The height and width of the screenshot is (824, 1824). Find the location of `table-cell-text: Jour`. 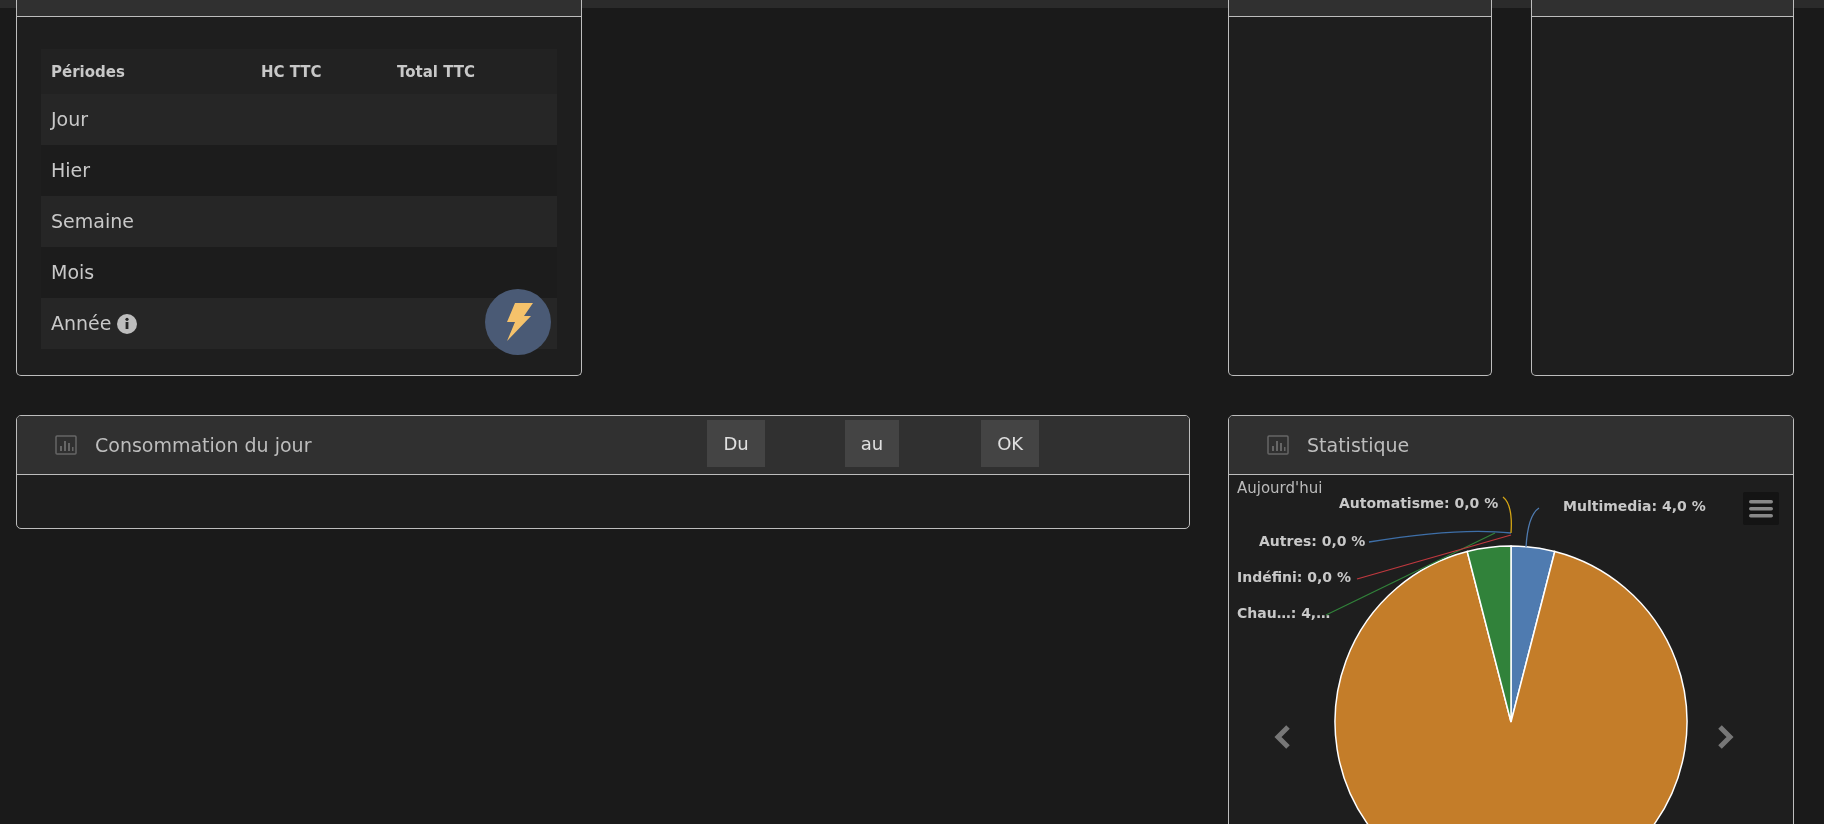

table-cell-text: Jour is located at coordinates (70, 120).